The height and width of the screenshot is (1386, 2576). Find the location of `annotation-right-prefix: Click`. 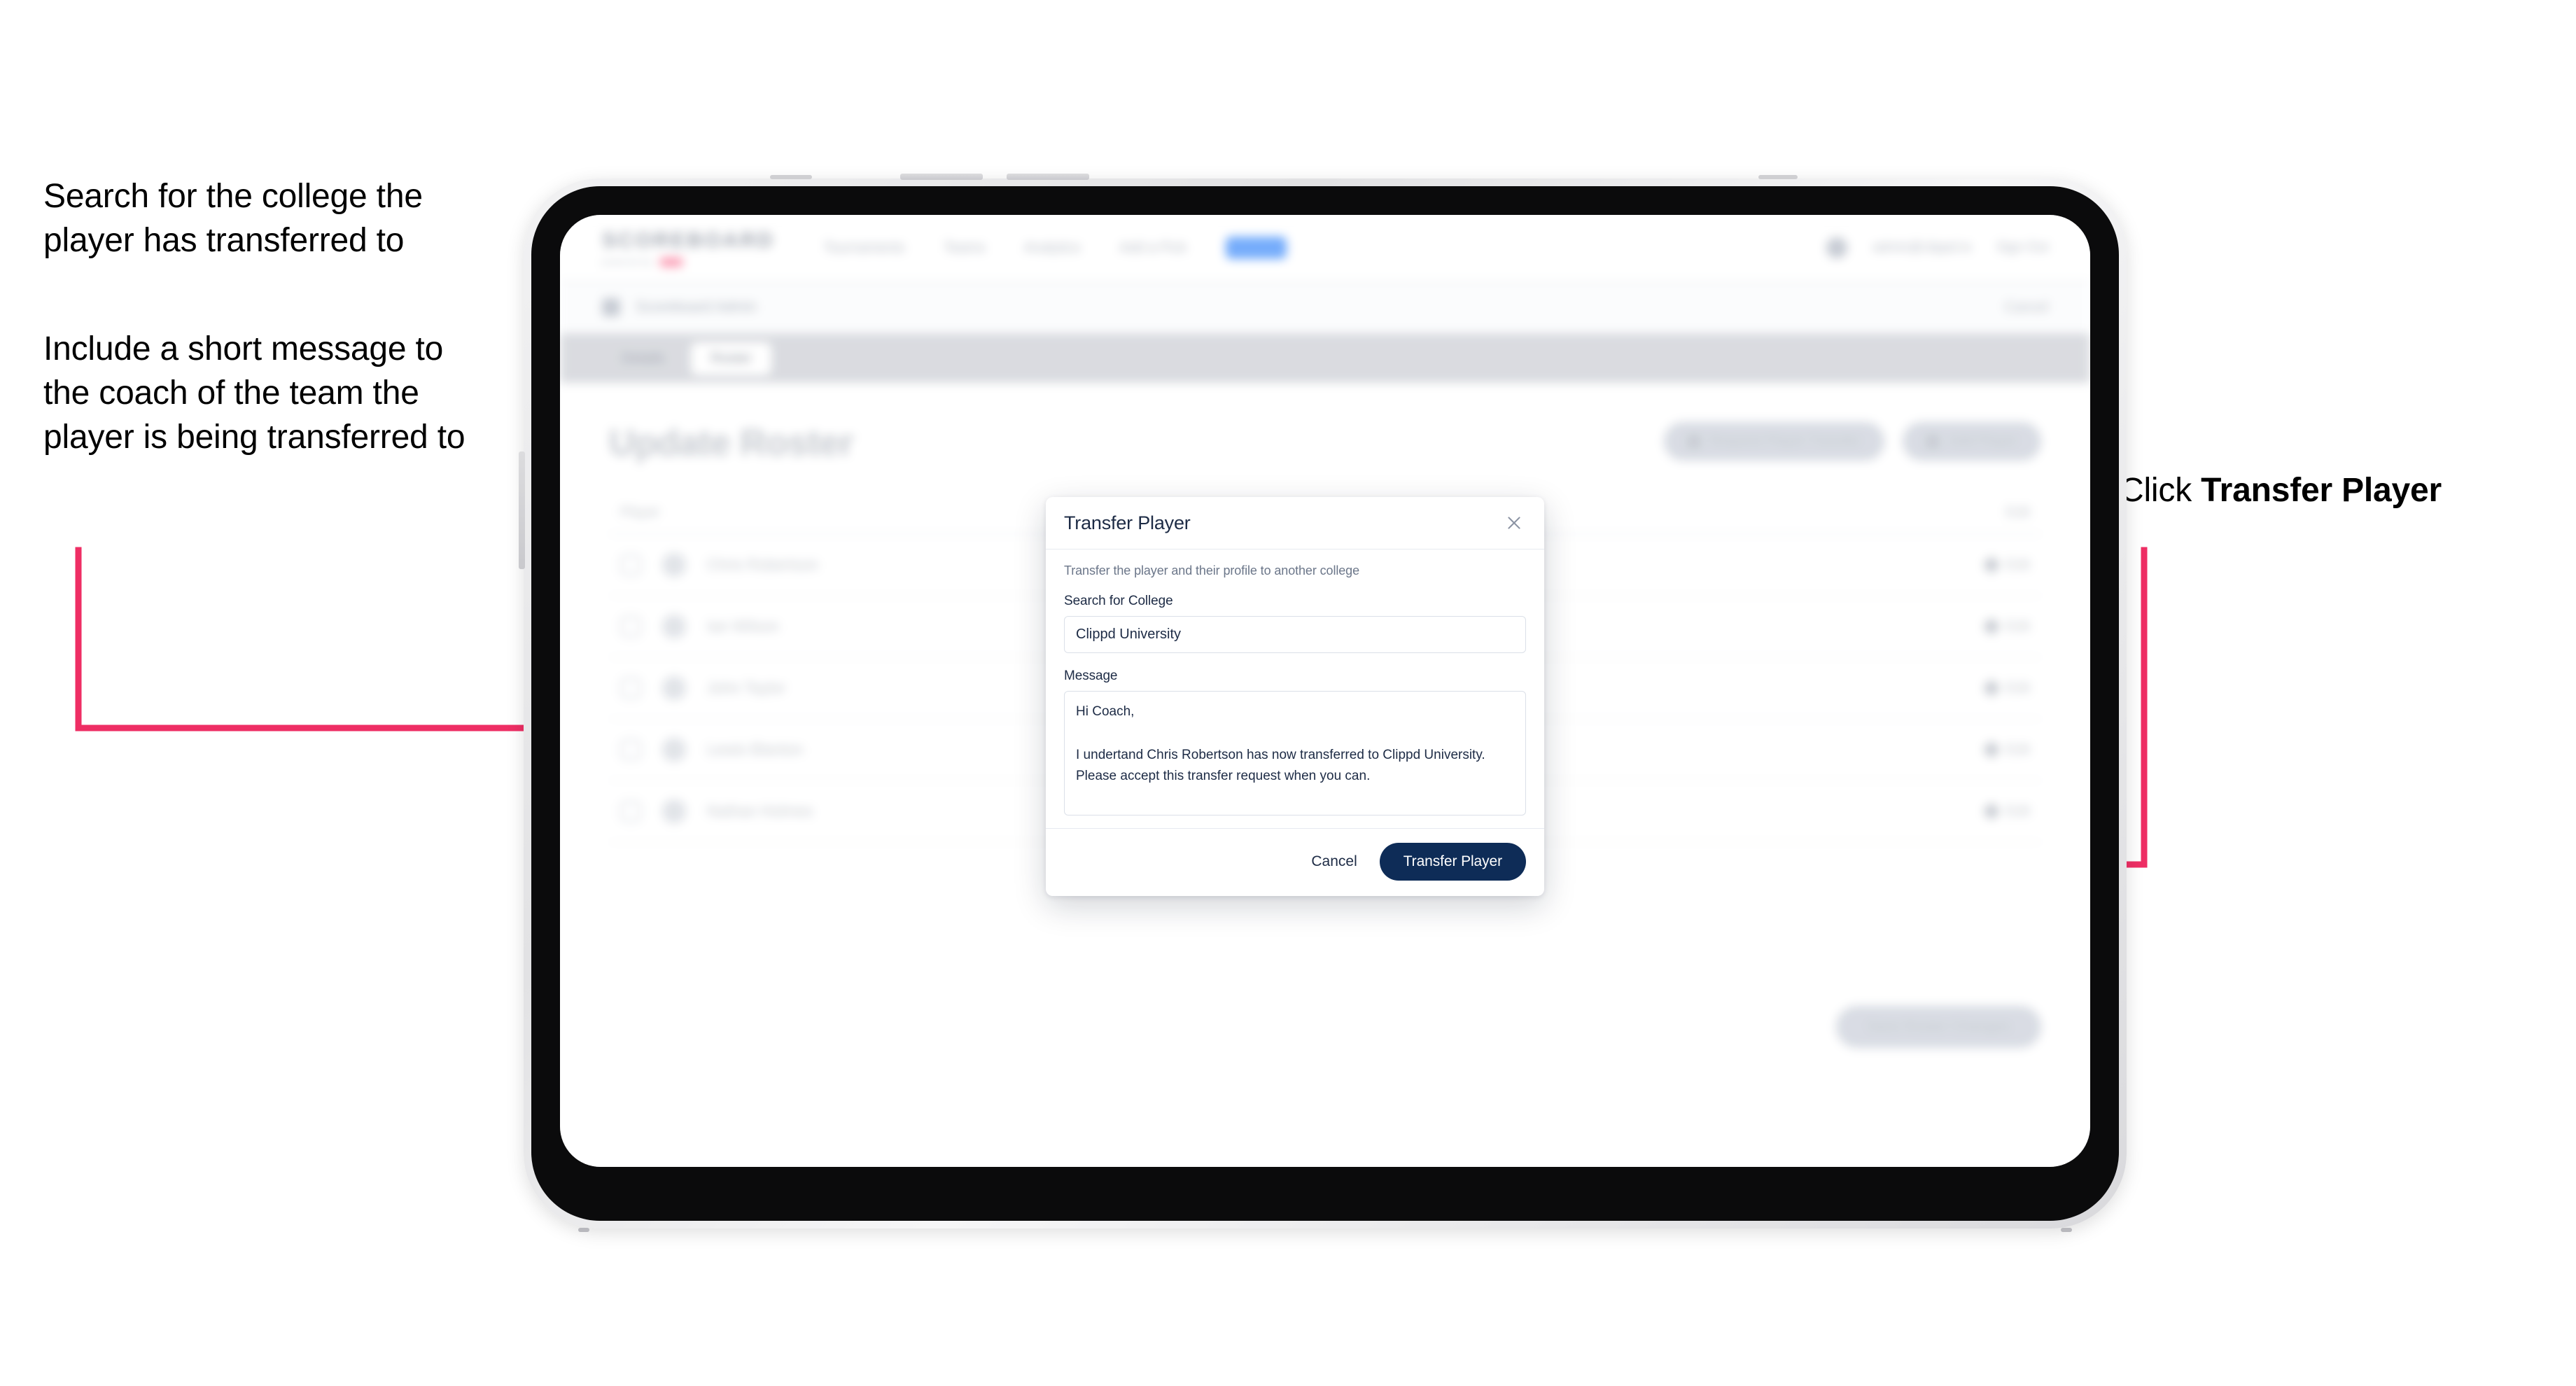

annotation-right-prefix: Click is located at coordinates (2161, 490).